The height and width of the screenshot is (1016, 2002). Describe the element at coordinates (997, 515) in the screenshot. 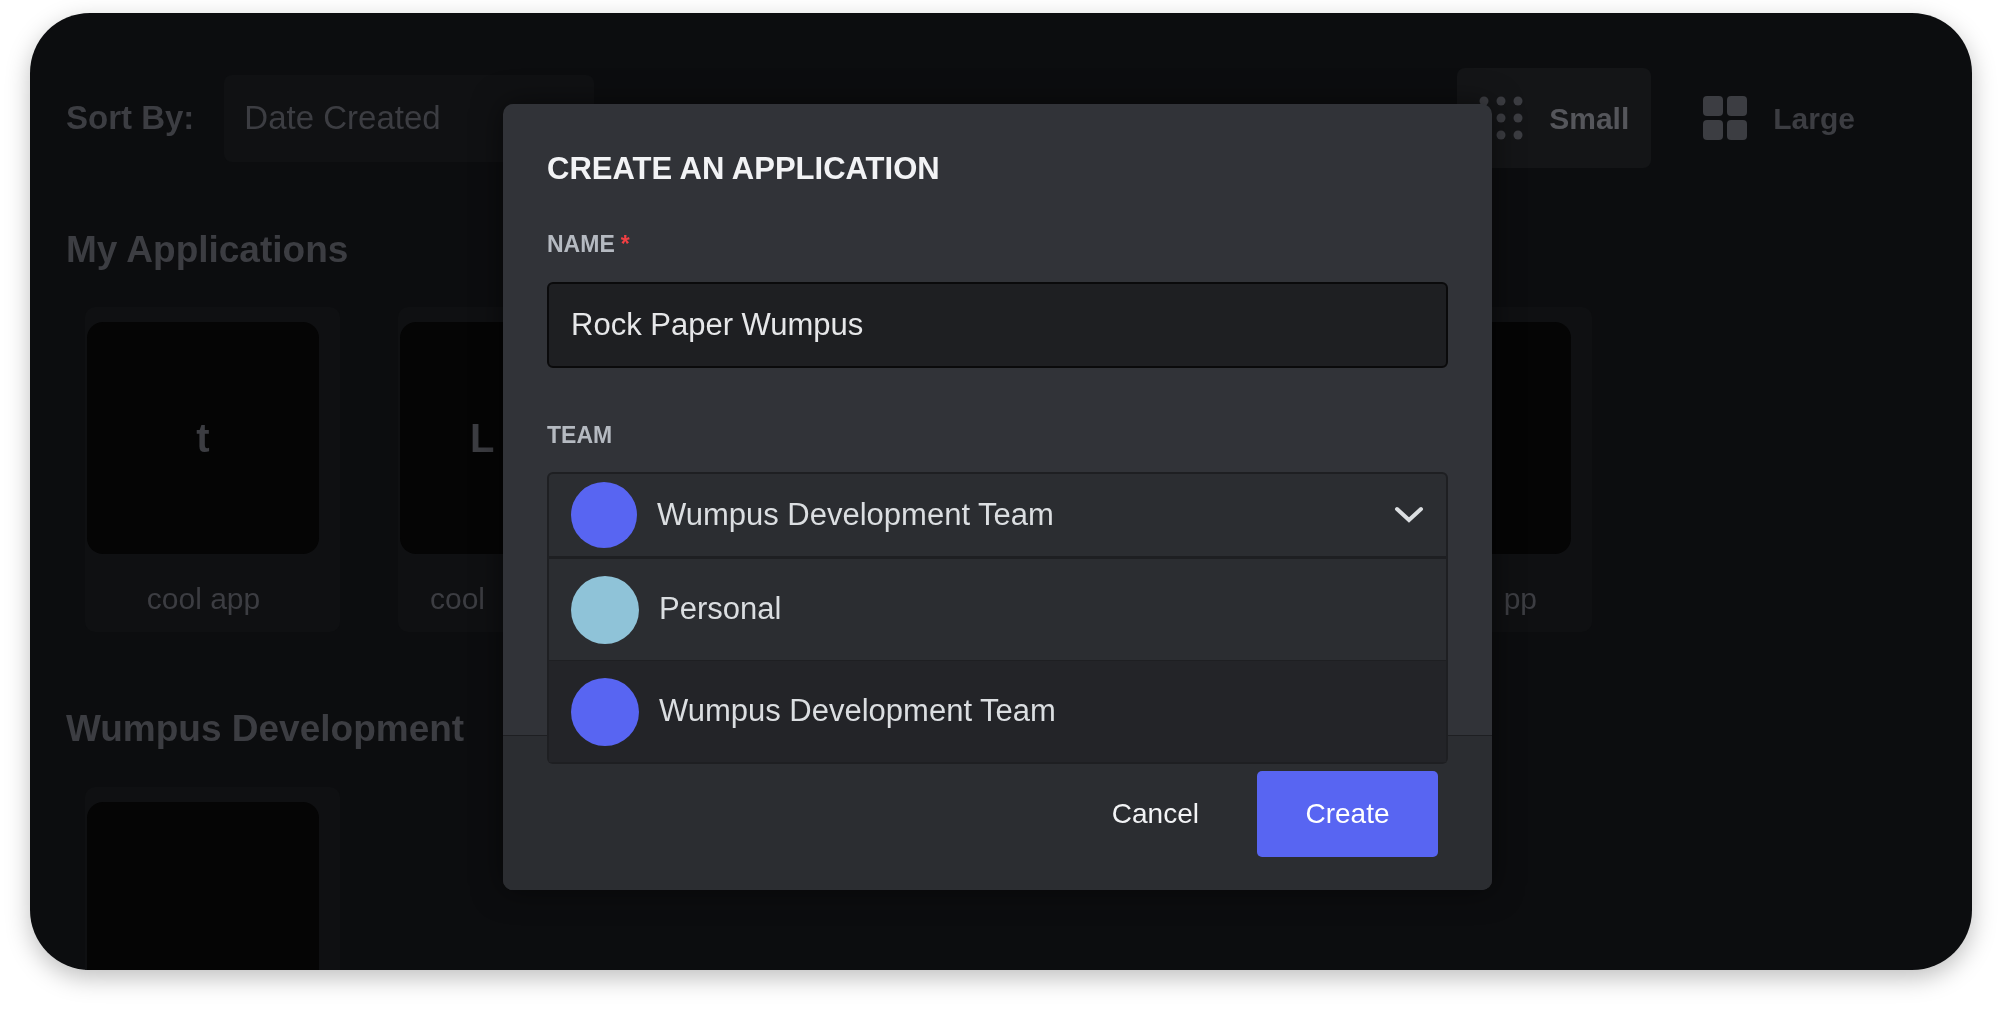

I see `team-select: Wumpus Development Team` at that location.